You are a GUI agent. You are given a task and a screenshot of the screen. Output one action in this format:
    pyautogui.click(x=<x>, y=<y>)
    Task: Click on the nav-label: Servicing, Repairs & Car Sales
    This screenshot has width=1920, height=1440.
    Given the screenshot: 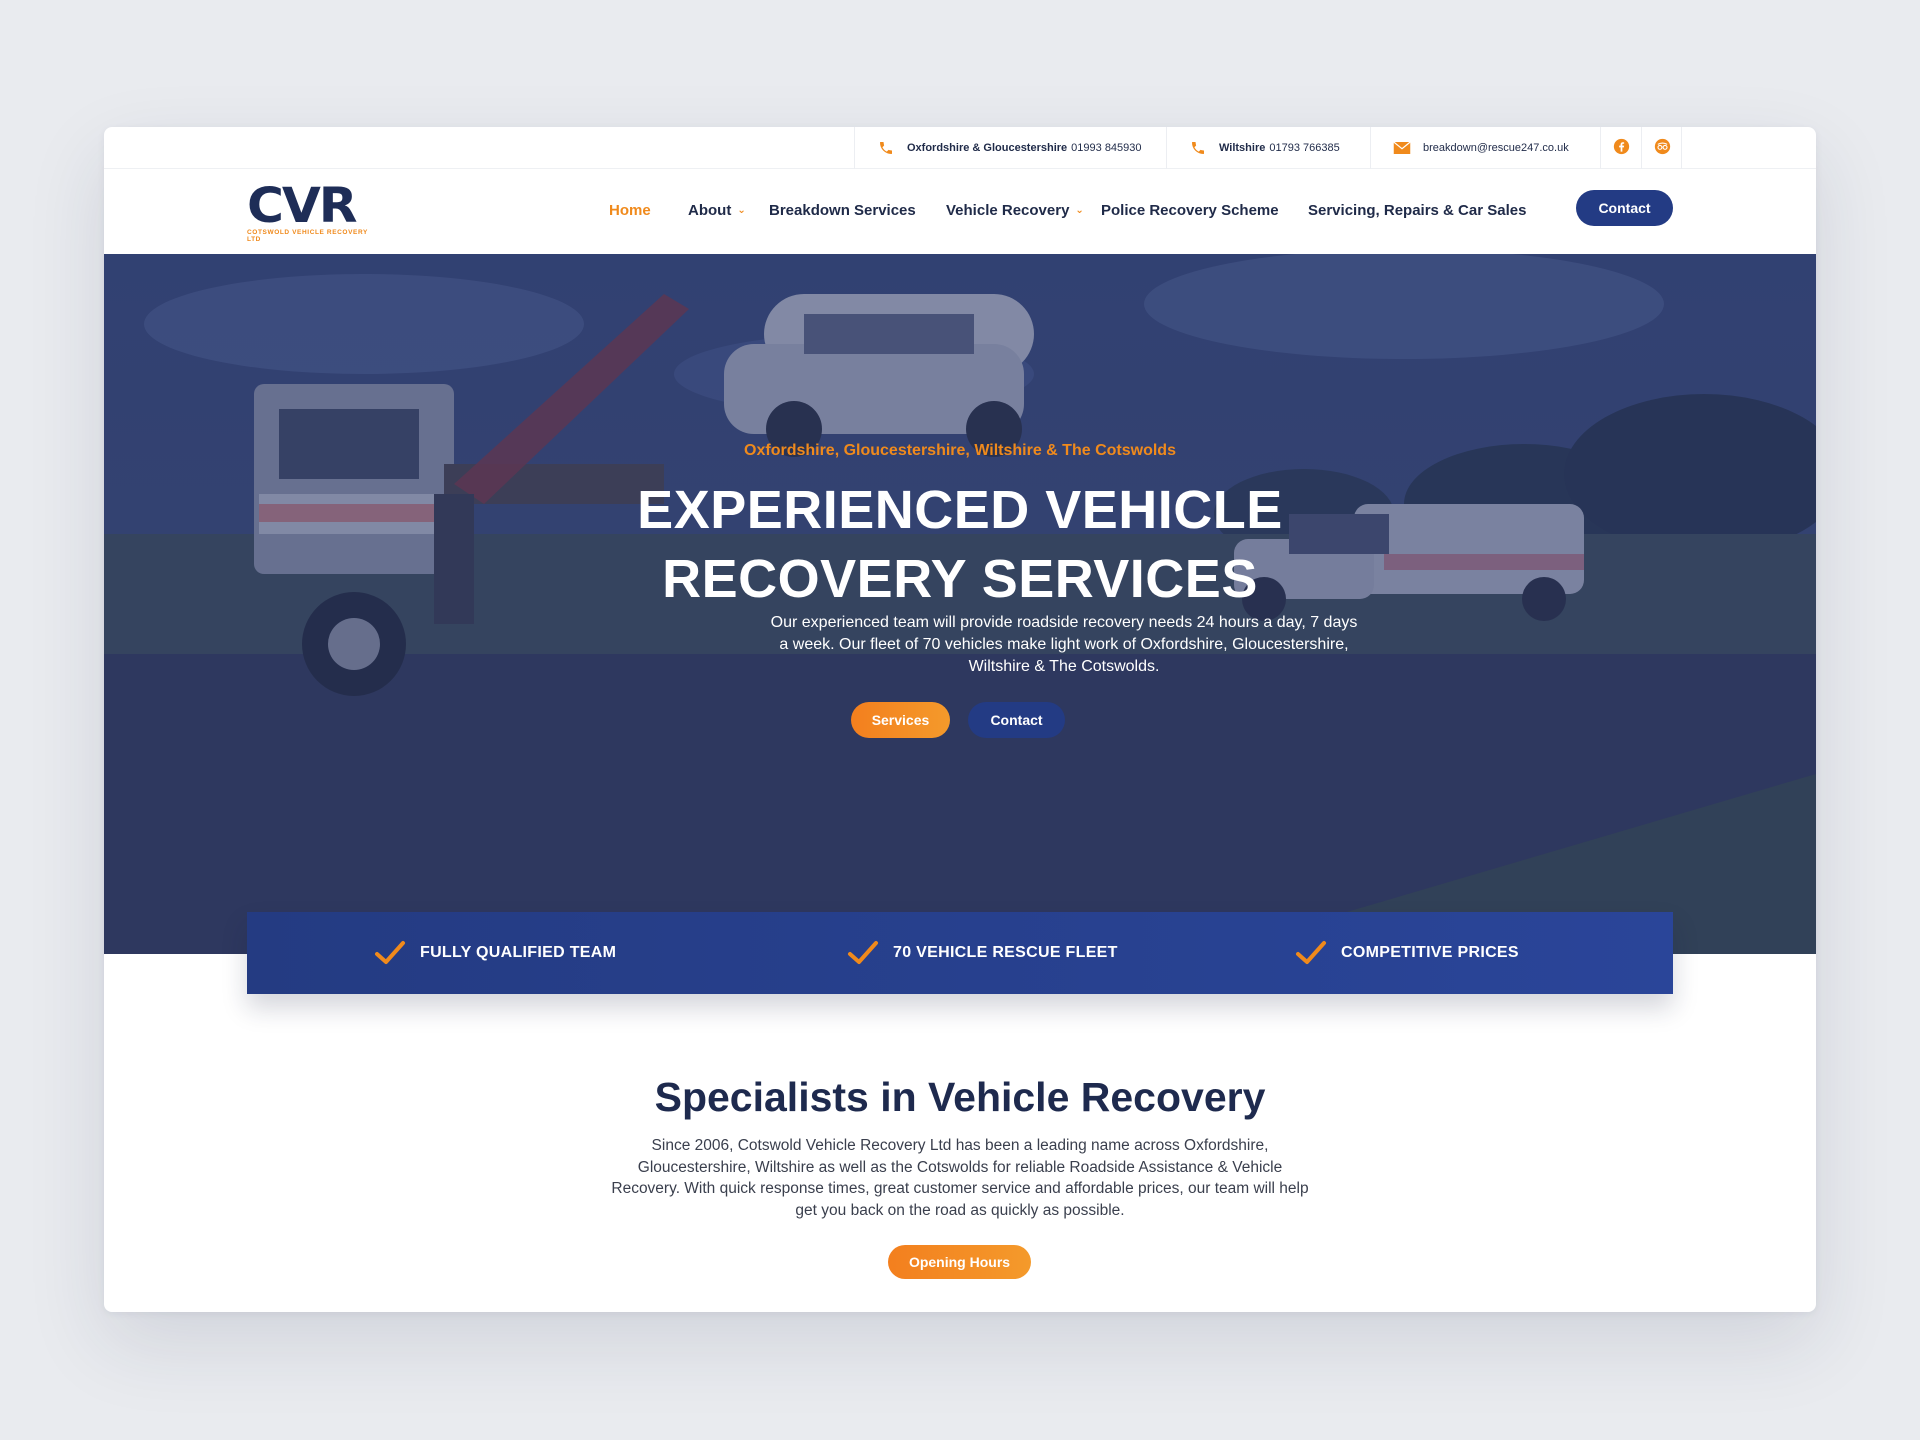 What is the action you would take?
    pyautogui.click(x=1417, y=210)
    